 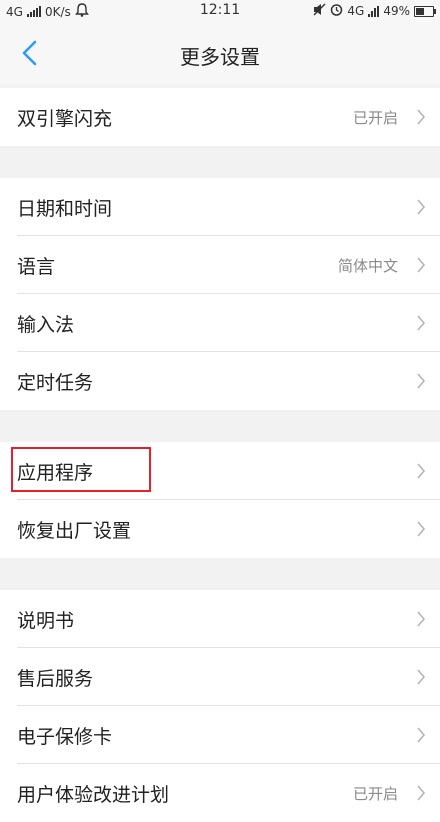 I want to click on settings-item-label: 应用程序, so click(x=55, y=472).